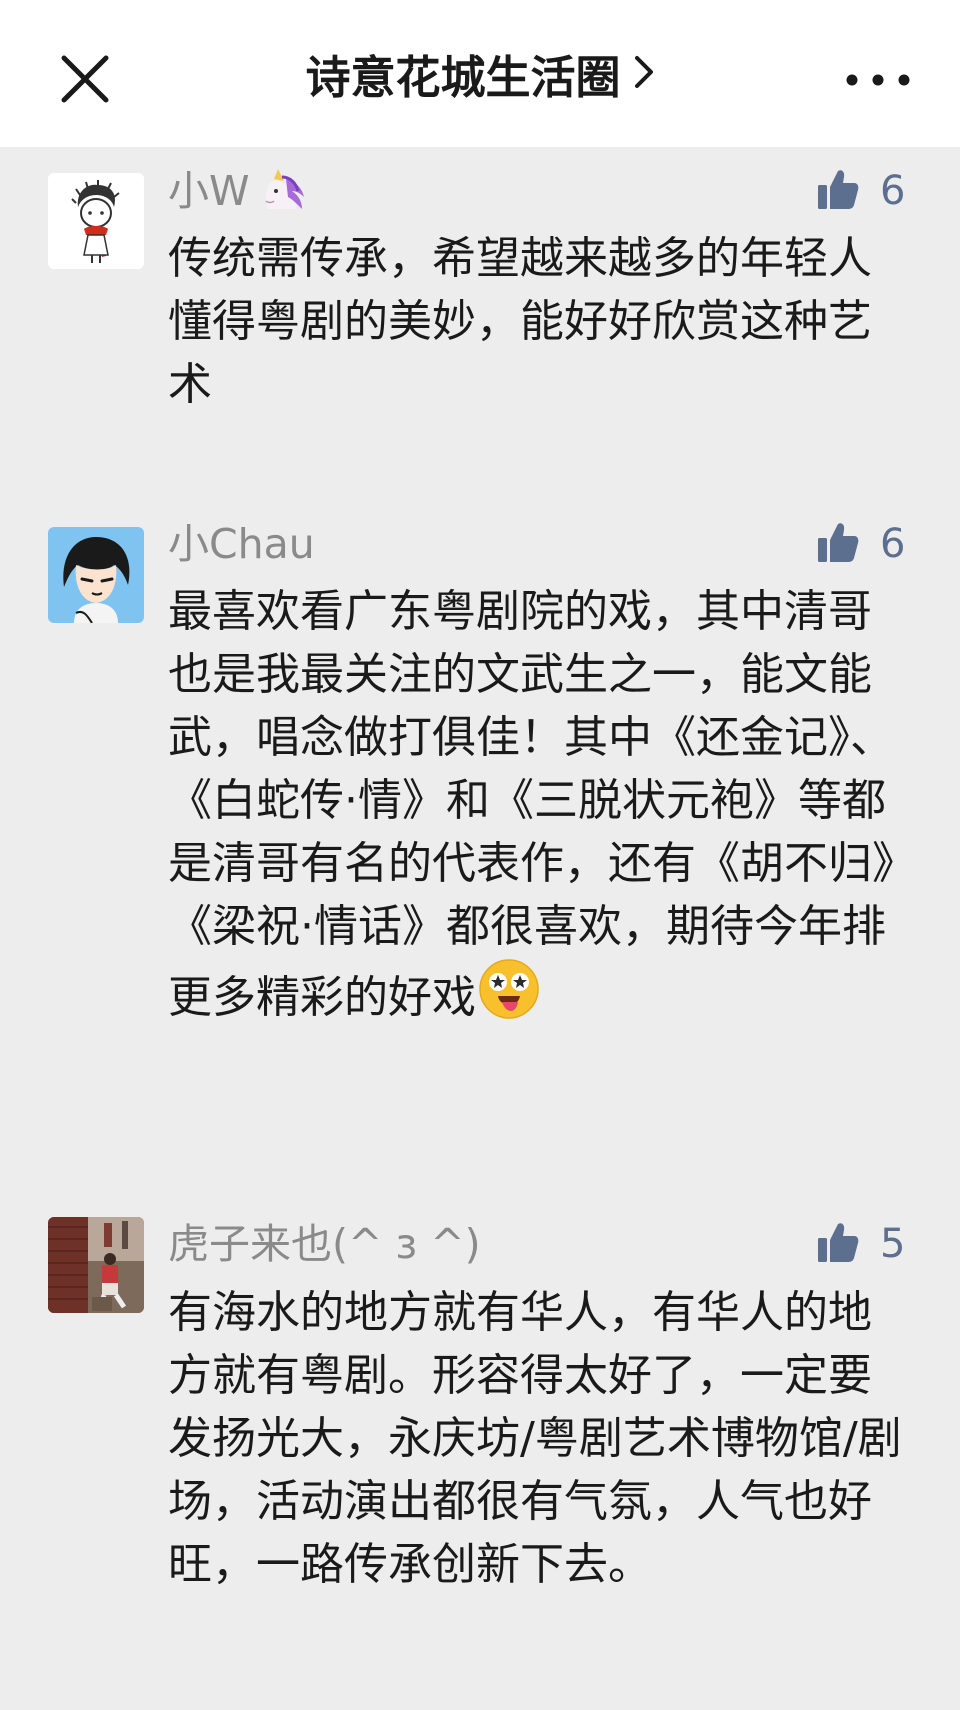 The width and height of the screenshot is (960, 1710). What do you see at coordinates (282, 191) in the screenshot?
I see `unicorn-emoji` at bounding box center [282, 191].